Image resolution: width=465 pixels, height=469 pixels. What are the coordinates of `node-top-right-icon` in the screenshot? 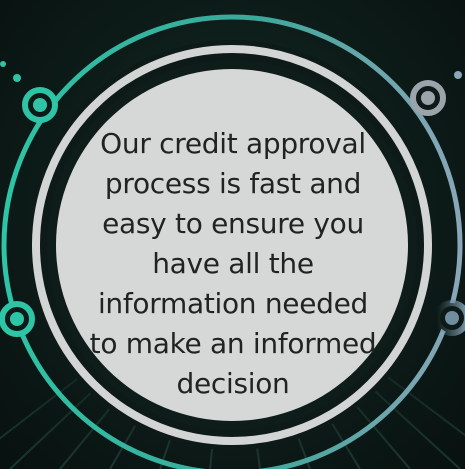 It's located at (428, 98).